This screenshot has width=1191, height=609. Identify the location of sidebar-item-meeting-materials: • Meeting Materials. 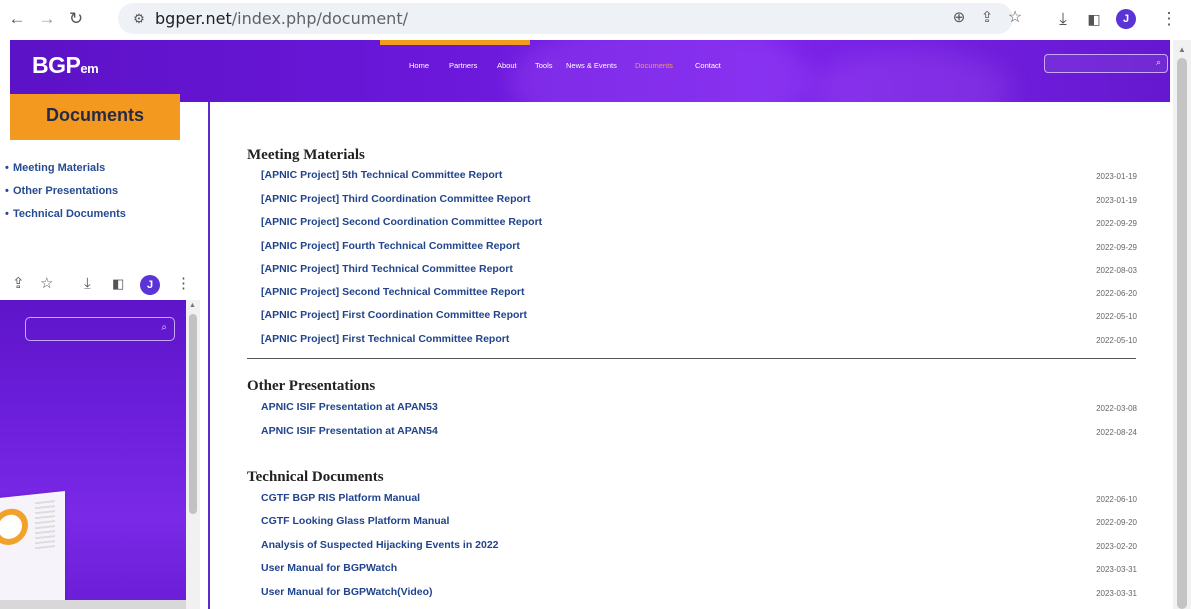
(55, 168).